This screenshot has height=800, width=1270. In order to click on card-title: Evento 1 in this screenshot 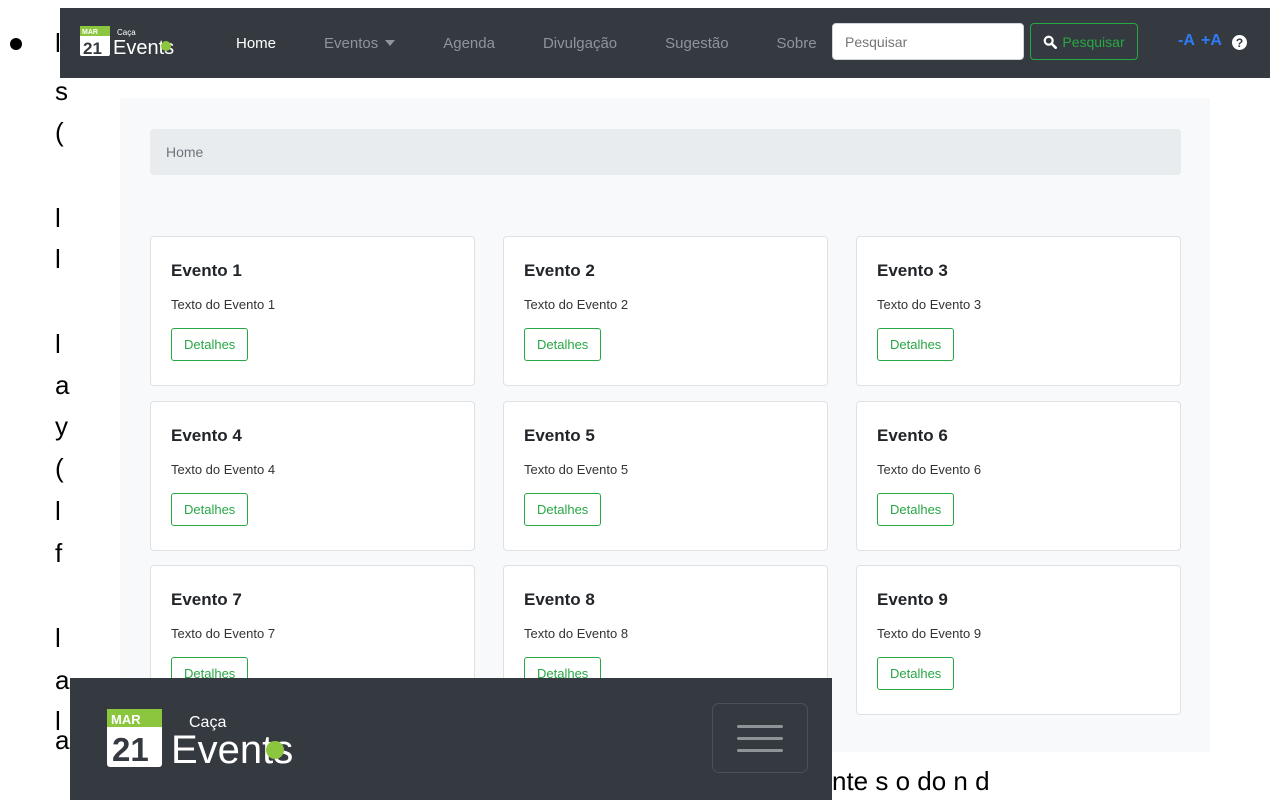, I will do `click(206, 270)`.